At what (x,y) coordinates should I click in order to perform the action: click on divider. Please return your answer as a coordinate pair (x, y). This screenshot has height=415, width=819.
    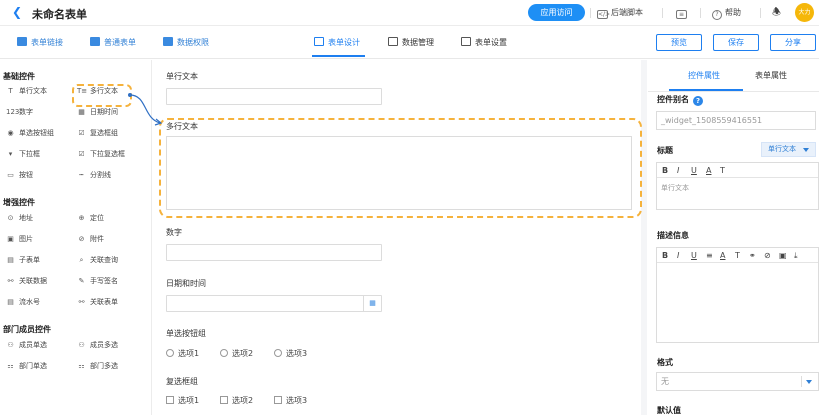
    Looking at the image, I should click on (590, 13).